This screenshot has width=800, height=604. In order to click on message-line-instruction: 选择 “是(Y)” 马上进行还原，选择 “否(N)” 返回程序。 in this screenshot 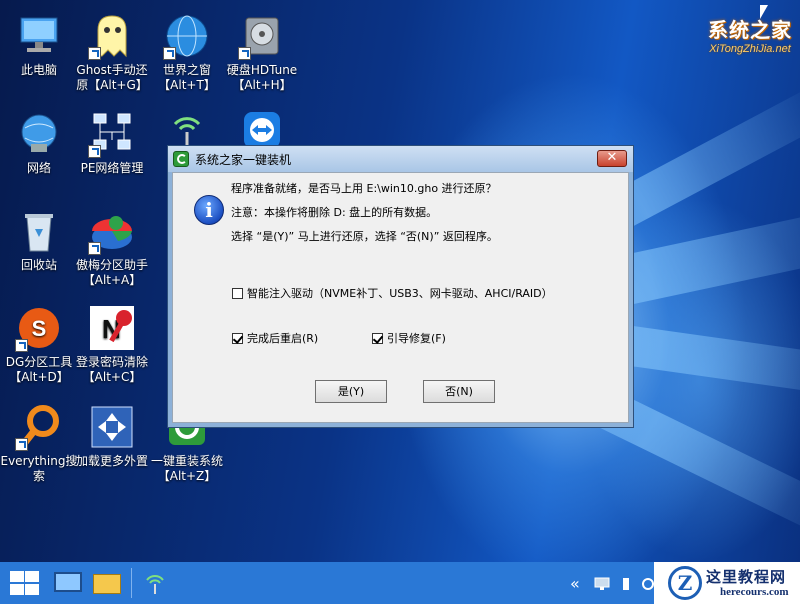, I will do `click(364, 236)`.